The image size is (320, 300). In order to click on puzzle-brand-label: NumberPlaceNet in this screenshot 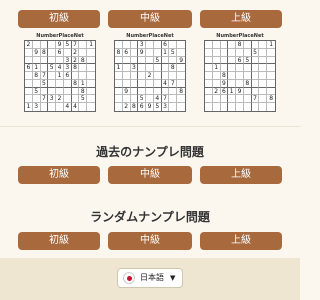, I will do `click(240, 36)`.